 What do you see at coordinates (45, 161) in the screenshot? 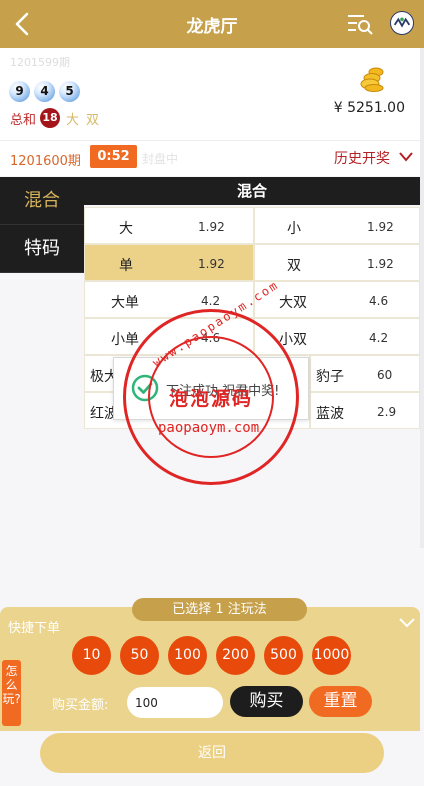
I see `current-period: 1201600期` at bounding box center [45, 161].